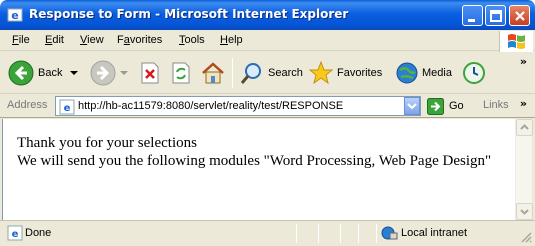 This screenshot has height=246, width=535. I want to click on scroll-down-button, so click(524, 211).